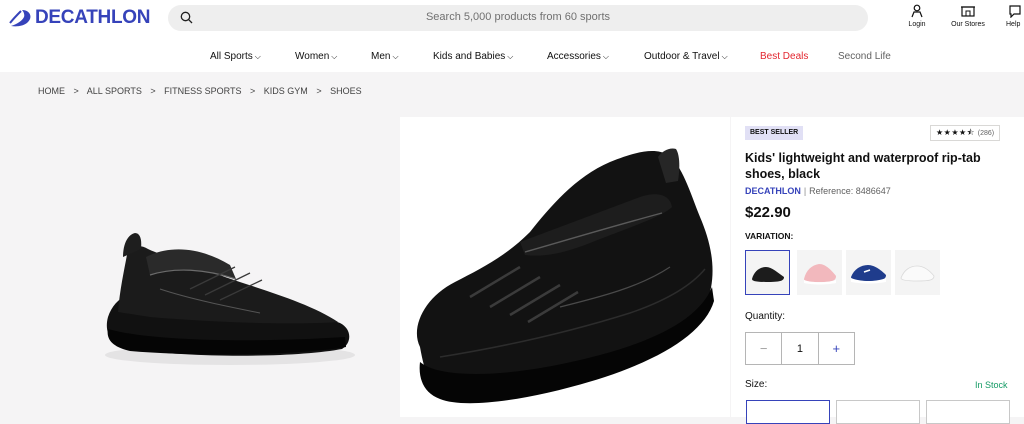 The image size is (1024, 424). What do you see at coordinates (1013, 24) in the screenshot?
I see `help-label: Help` at bounding box center [1013, 24].